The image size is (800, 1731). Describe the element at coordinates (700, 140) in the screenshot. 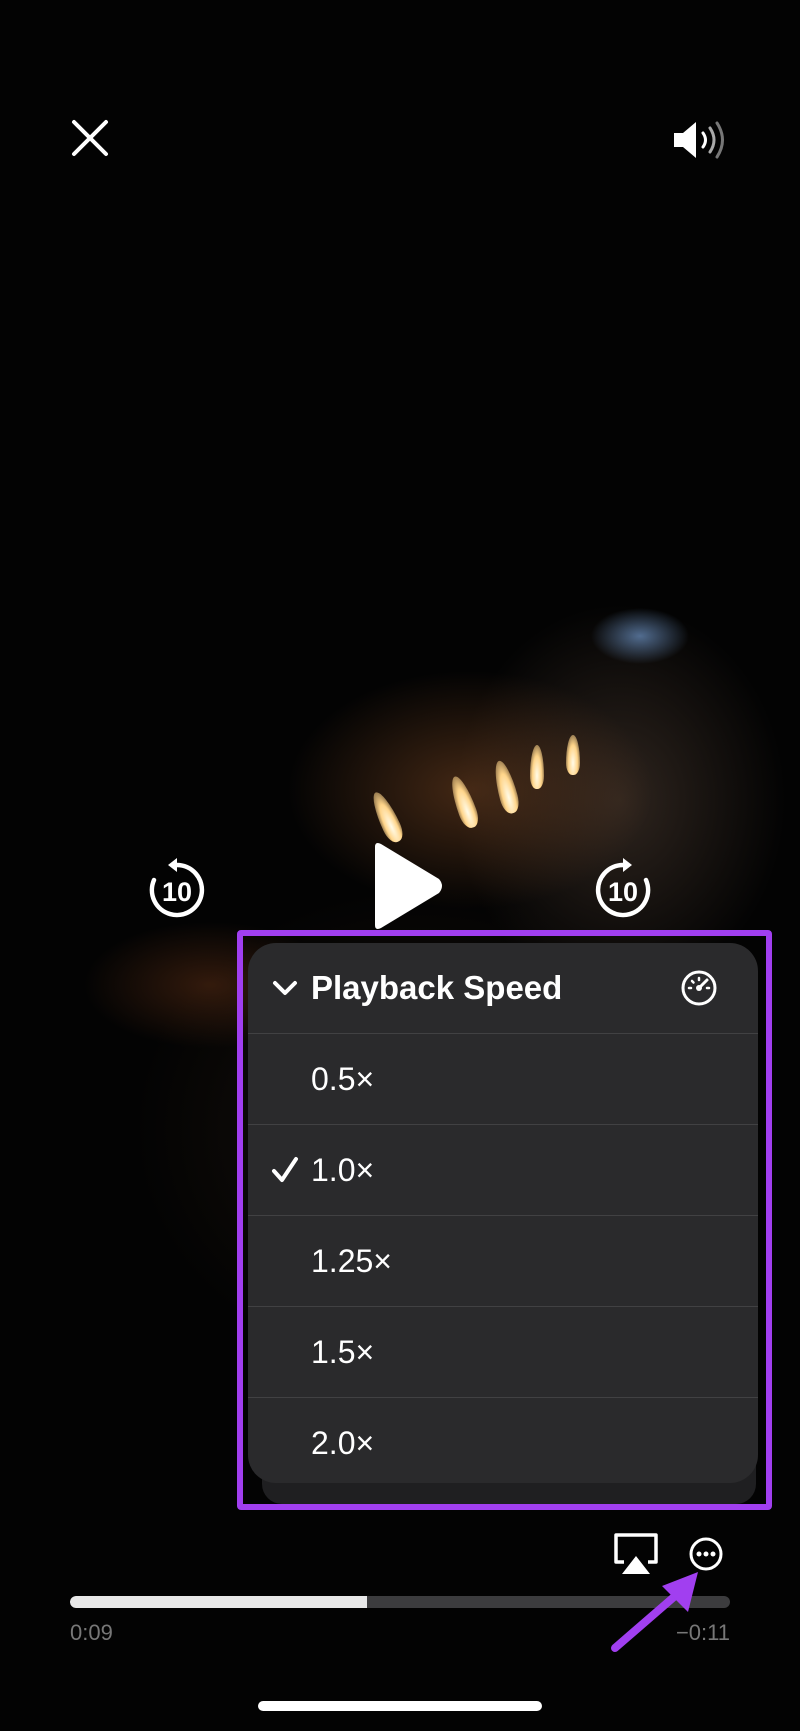

I see `volume-icon` at that location.